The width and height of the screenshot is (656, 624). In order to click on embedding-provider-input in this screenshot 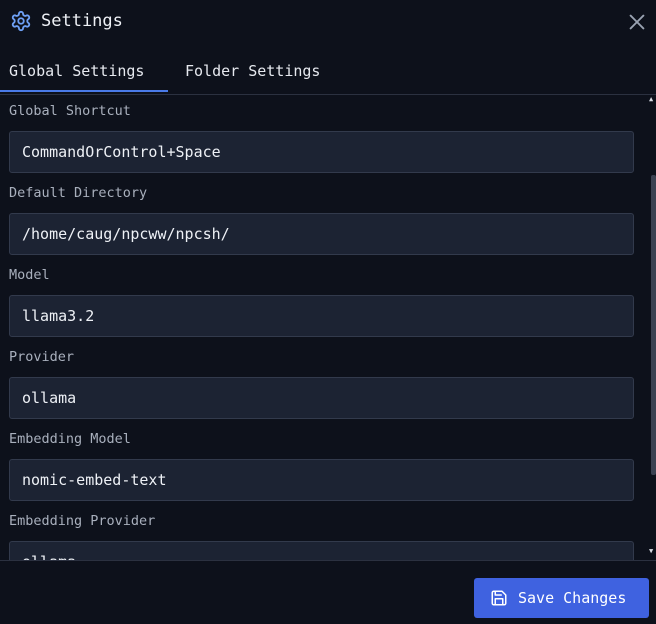, I will do `click(321, 550)`.